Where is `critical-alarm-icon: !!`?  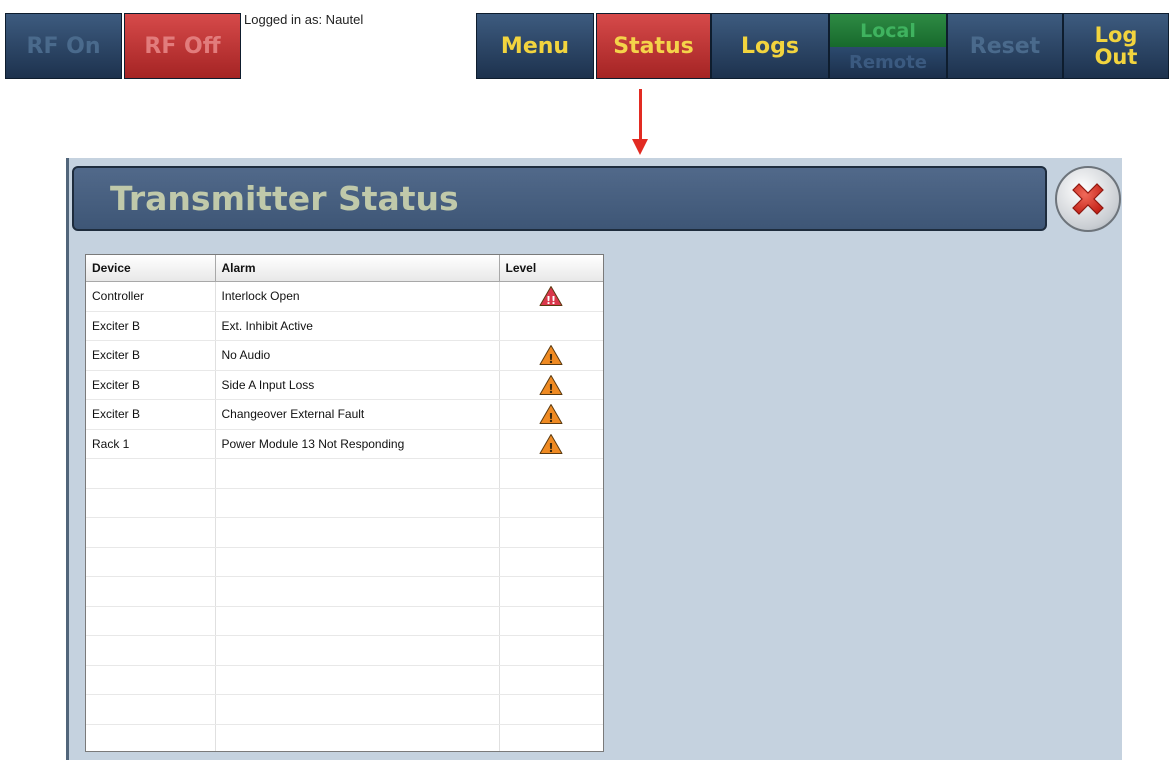 critical-alarm-icon: !! is located at coordinates (552, 296).